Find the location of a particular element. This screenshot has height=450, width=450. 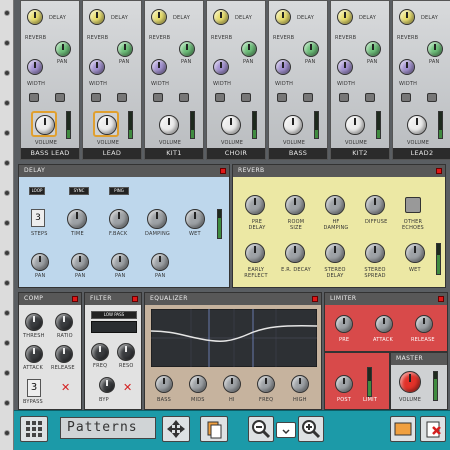

delay-damping-knob is located at coordinates (157, 219).